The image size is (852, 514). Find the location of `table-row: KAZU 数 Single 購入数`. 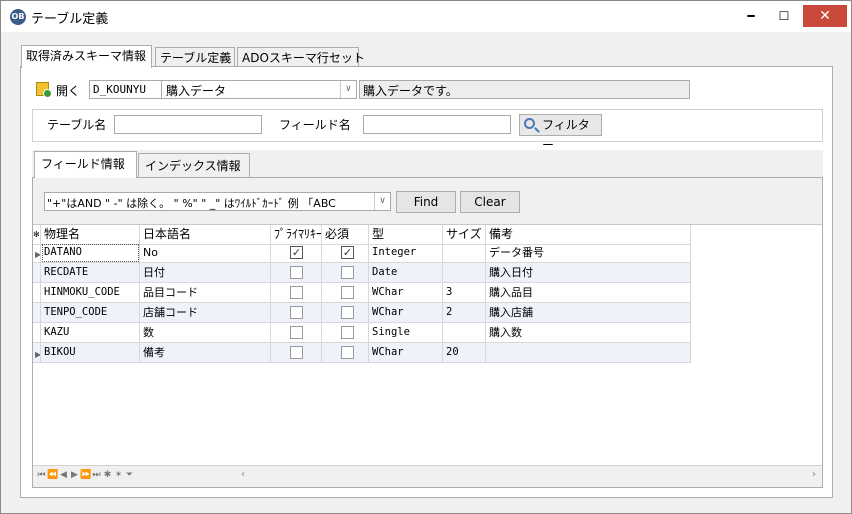

table-row: KAZU 数 Single 購入数 is located at coordinates (362, 333).